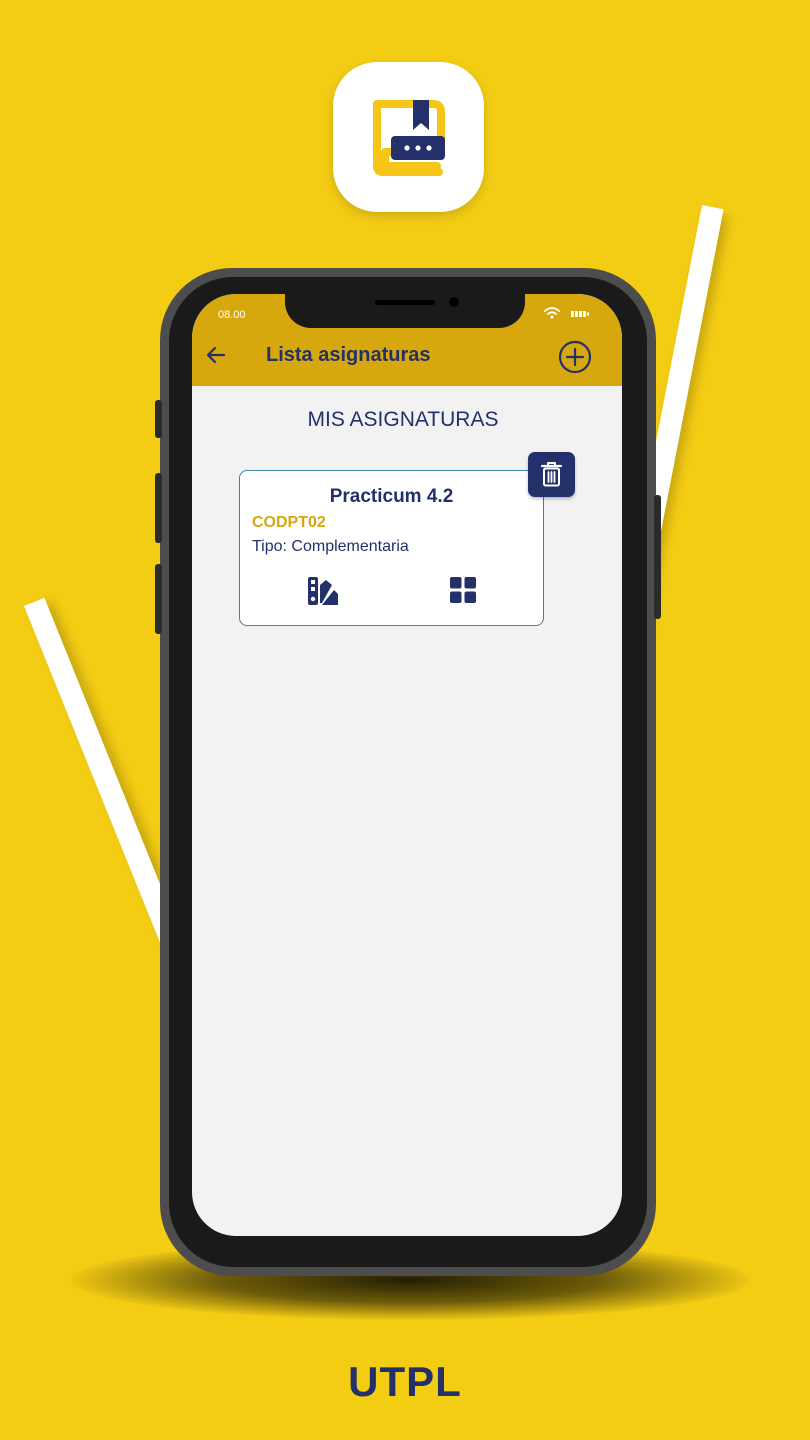 The image size is (810, 1440). I want to click on back-arrow-icon, so click(216, 355).